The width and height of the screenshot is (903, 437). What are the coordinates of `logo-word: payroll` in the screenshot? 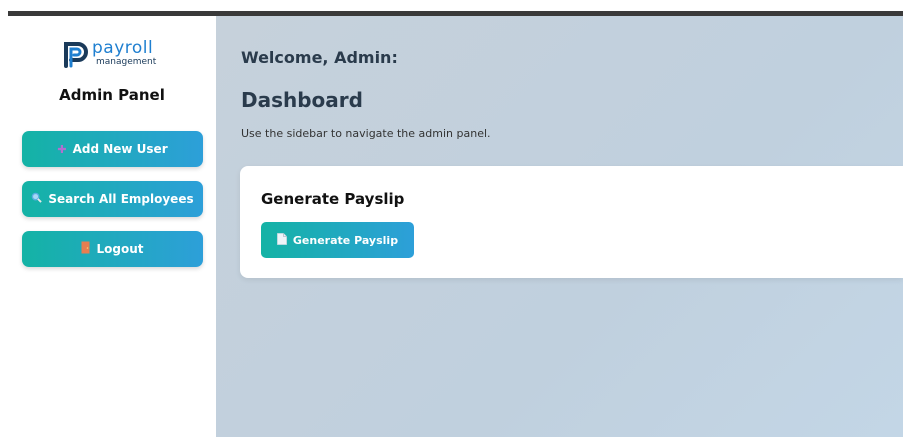 It's located at (123, 47).